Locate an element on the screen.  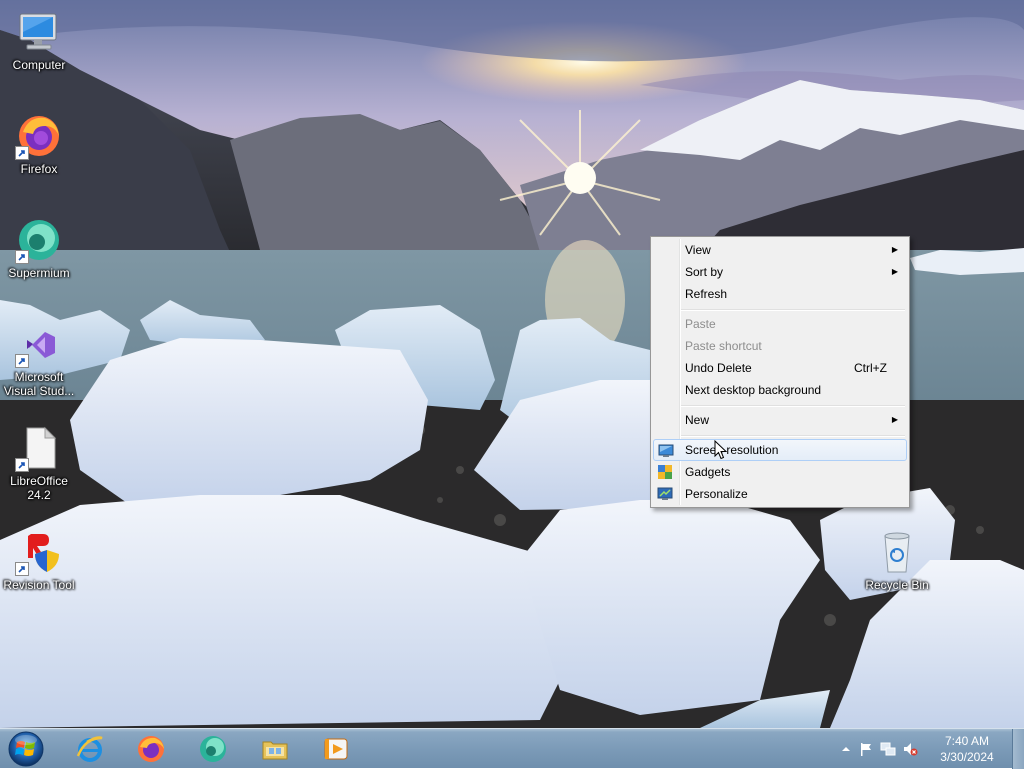
menu-item-label: Screen resolution is located at coordinates (732, 450).